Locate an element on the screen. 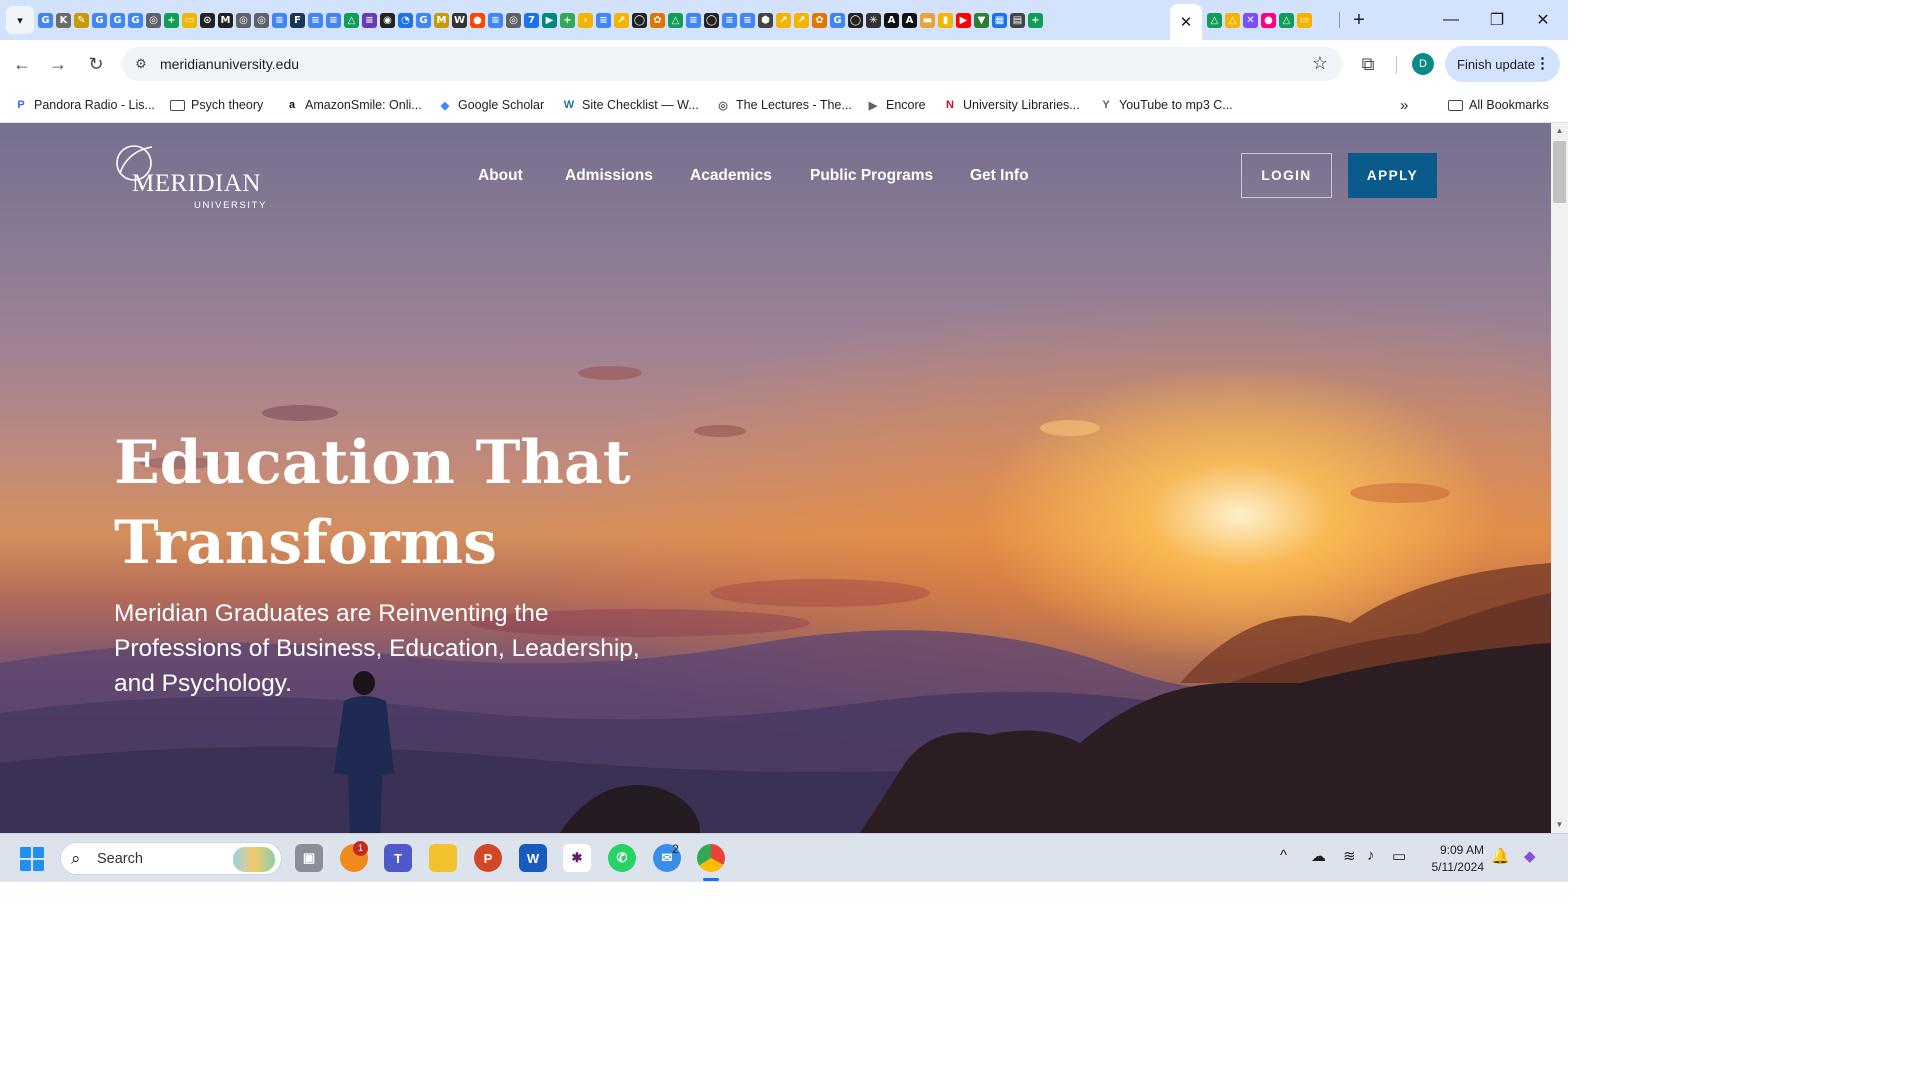 This screenshot has height=1080, width=1920. flickr-icon: ● is located at coordinates (1268, 20).